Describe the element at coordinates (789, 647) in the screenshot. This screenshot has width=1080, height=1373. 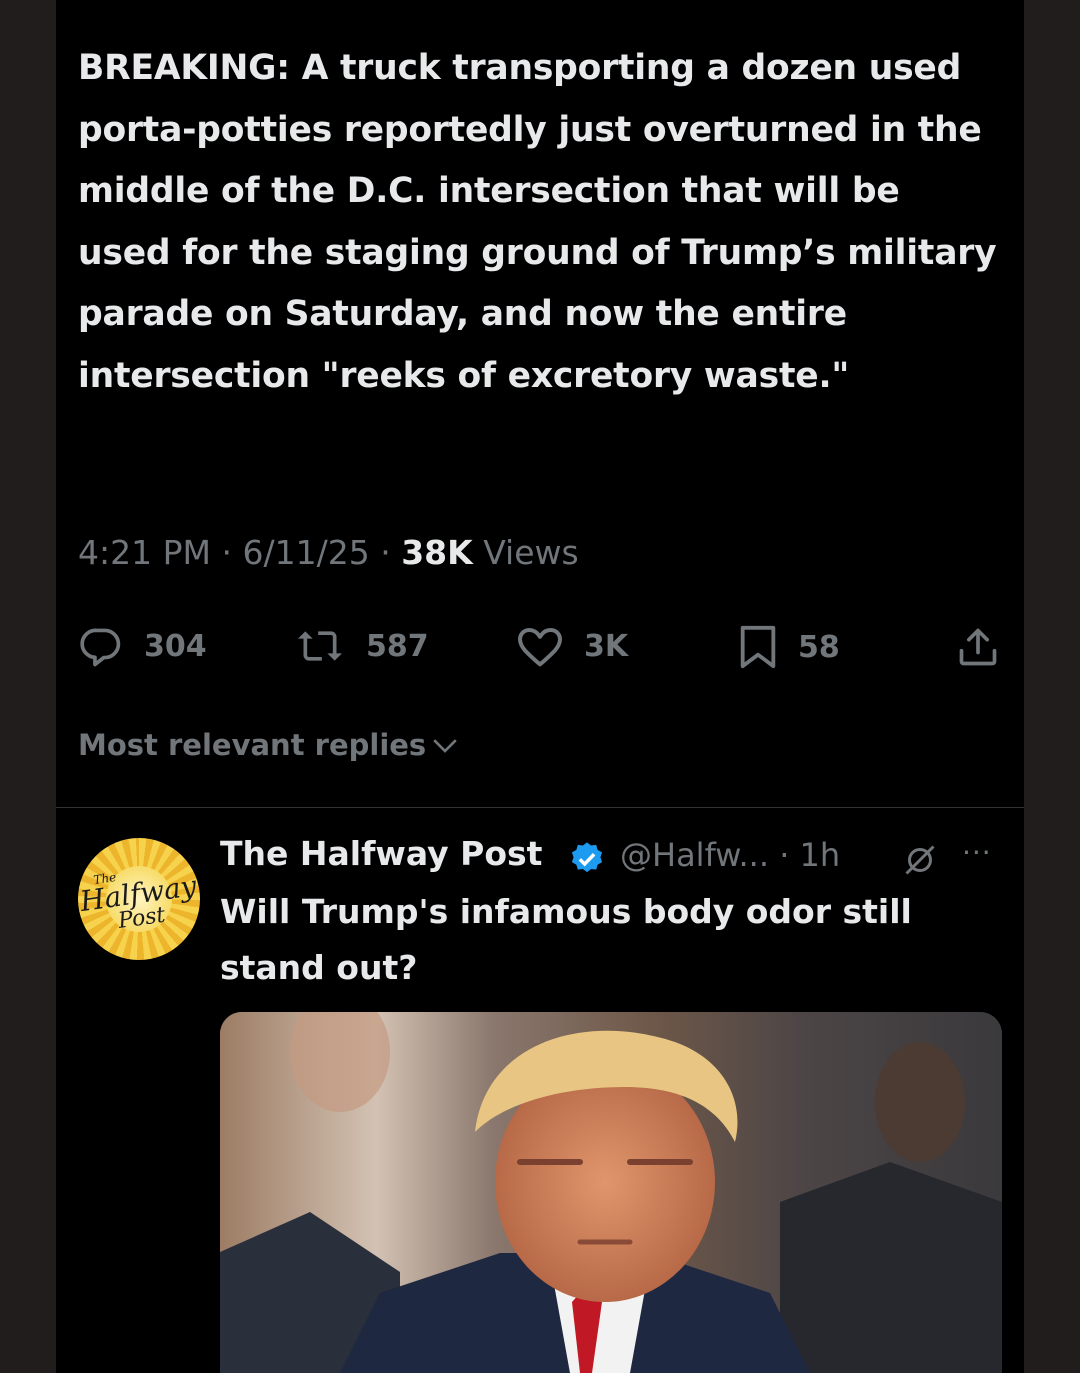
I see `bookmark-button: 58` at that location.